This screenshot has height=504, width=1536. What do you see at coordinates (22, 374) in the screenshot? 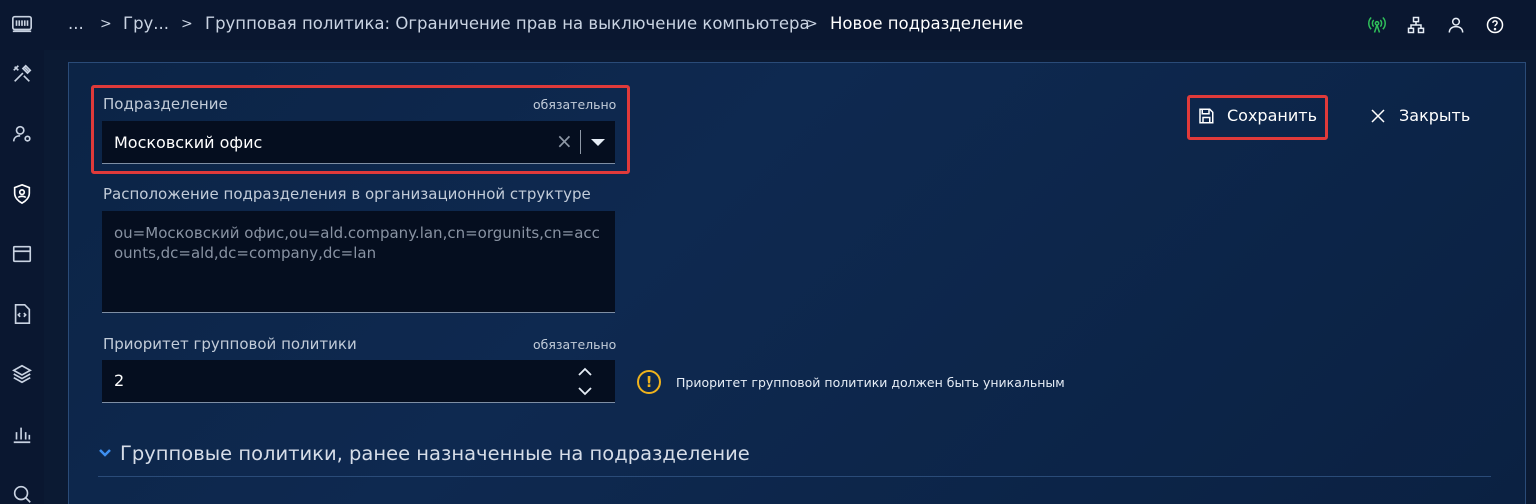
I see `layers-icon` at bounding box center [22, 374].